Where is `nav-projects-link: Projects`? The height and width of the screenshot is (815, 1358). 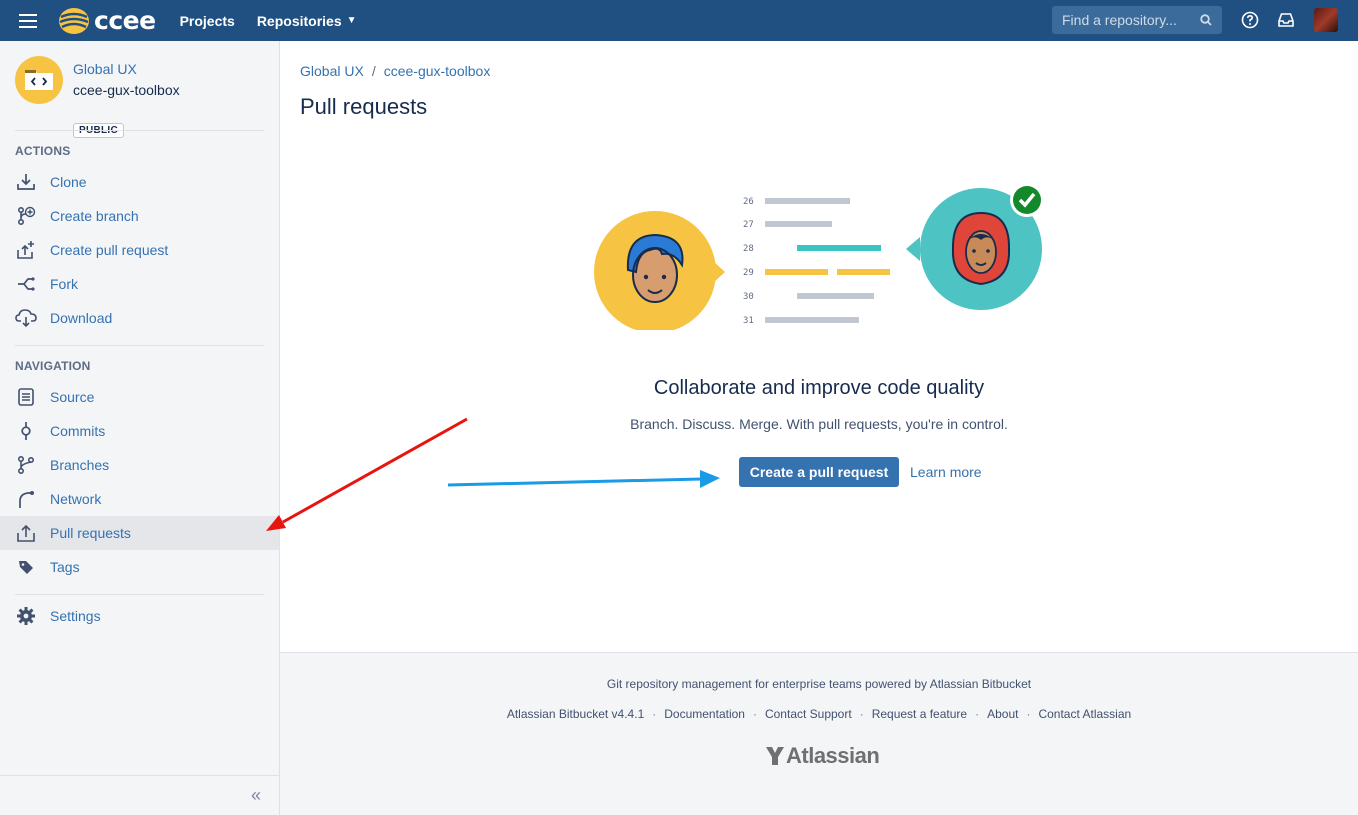
nav-projects-link: Projects is located at coordinates (207, 21).